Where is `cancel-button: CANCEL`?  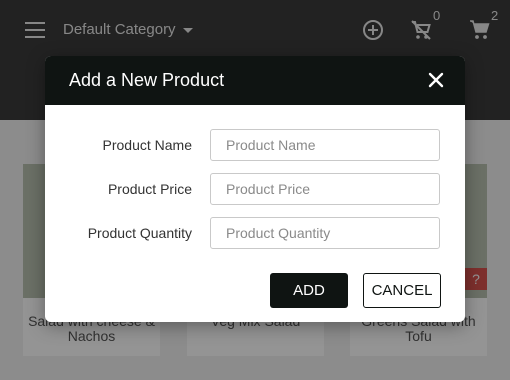
cancel-button: CANCEL is located at coordinates (402, 290).